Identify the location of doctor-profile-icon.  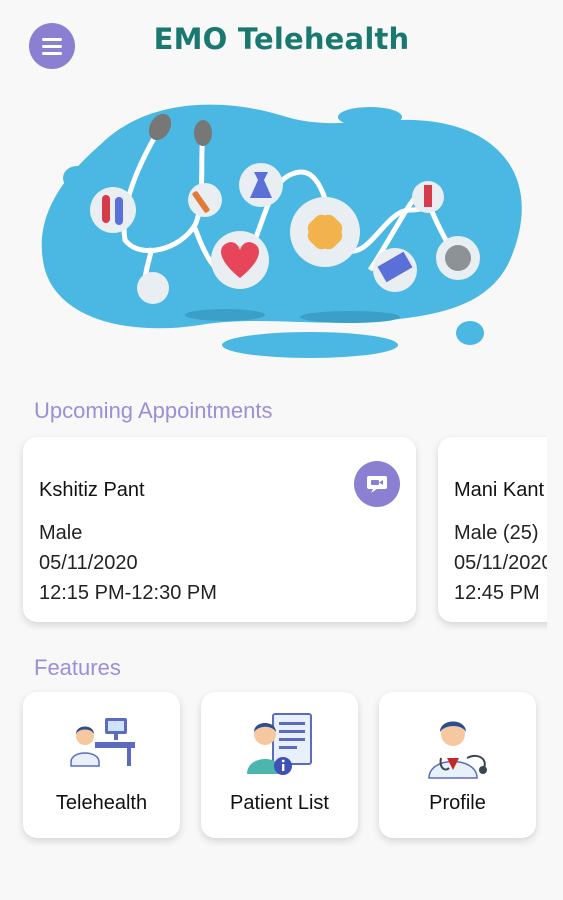
(457, 750).